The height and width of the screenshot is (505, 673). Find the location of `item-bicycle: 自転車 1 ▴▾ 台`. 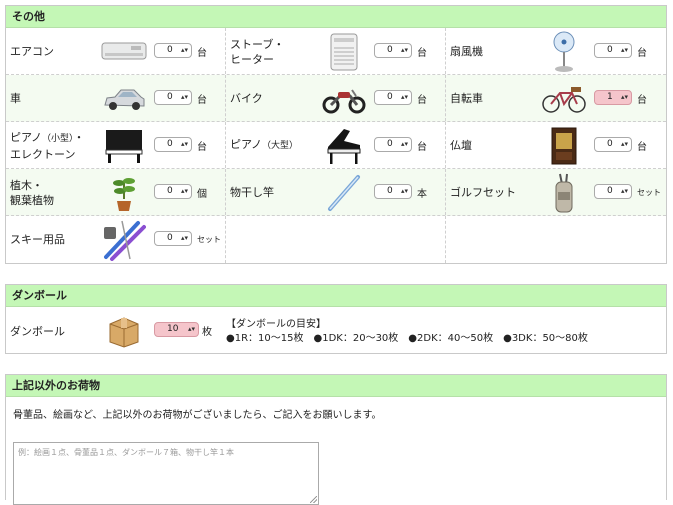

item-bicycle: 自転車 1 ▴▾ 台 is located at coordinates (556, 98).